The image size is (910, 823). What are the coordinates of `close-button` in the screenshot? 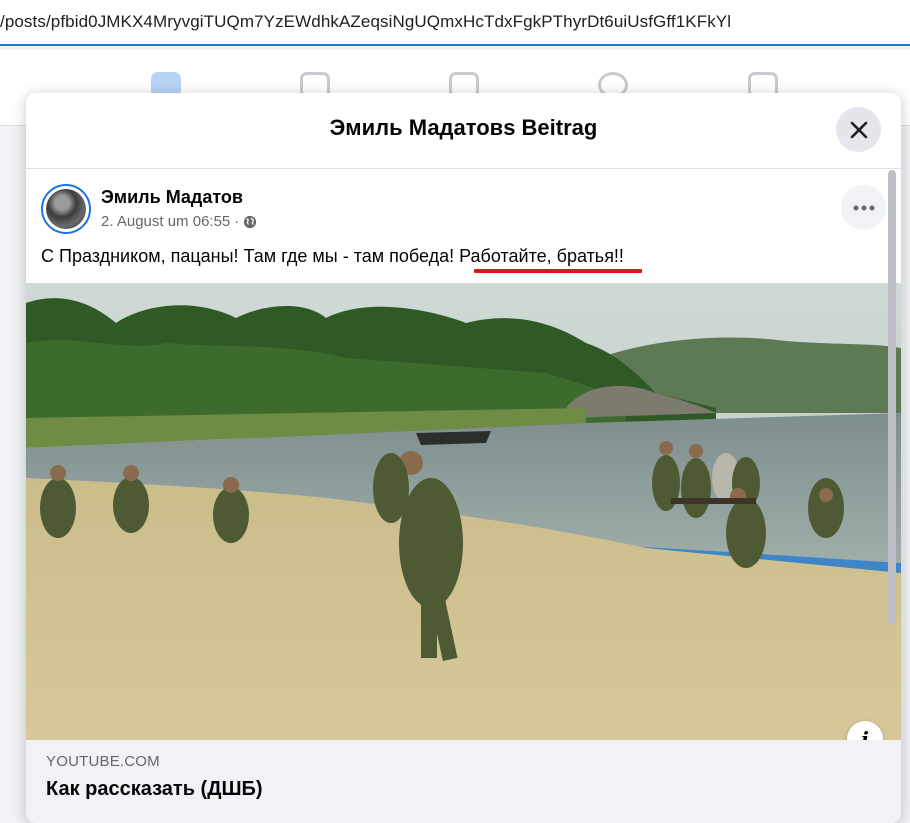 It's located at (858, 129).